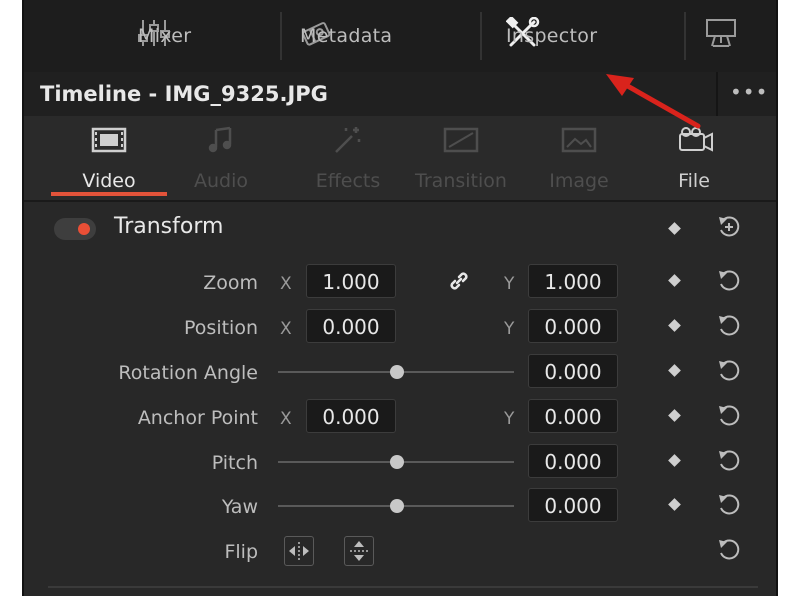 The width and height of the screenshot is (800, 596). What do you see at coordinates (674, 228) in the screenshot?
I see `transform-keyframe-diamond-icon` at bounding box center [674, 228].